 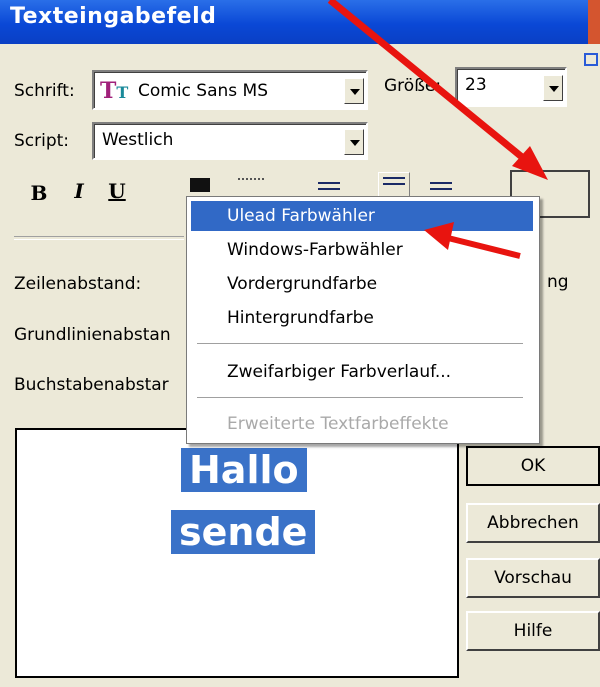 I want to click on baseline-spacing-label: Grundlinienabstan, so click(x=92, y=335).